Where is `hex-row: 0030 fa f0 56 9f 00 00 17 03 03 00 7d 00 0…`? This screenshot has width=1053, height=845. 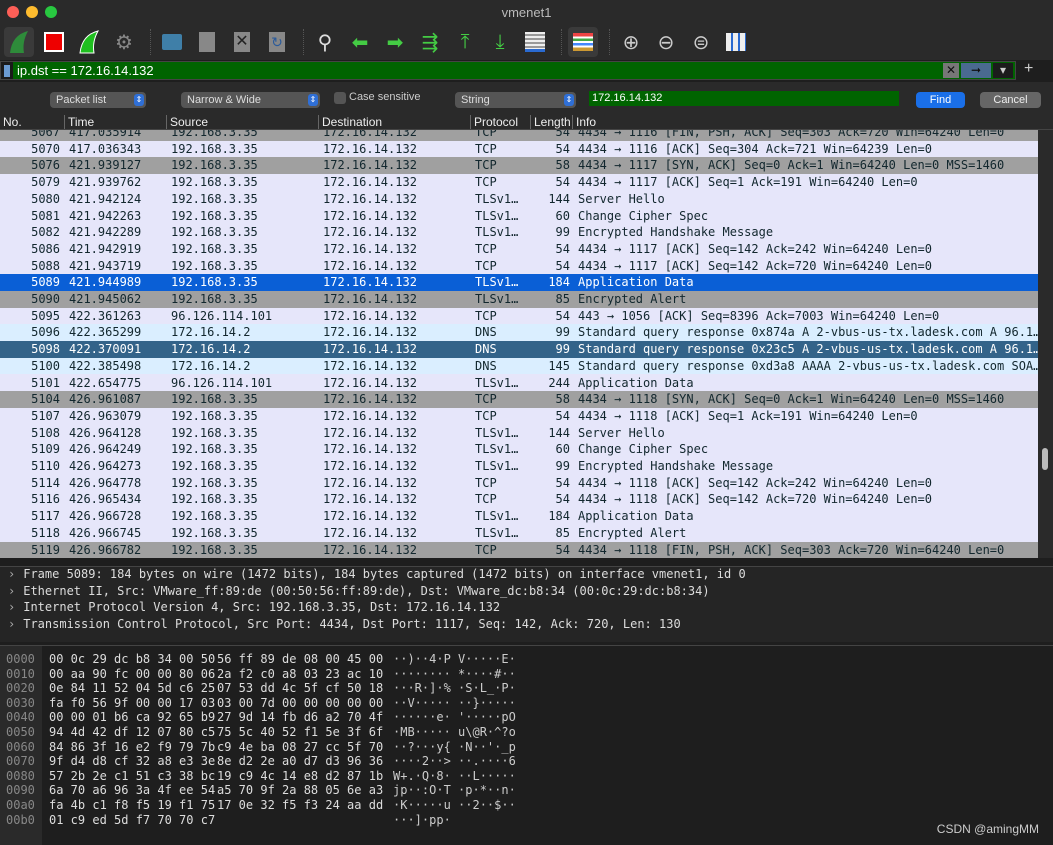 hex-row: 0030 fa f0 56 9f 00 00 17 03 03 00 7d 00 0… is located at coordinates (526, 703).